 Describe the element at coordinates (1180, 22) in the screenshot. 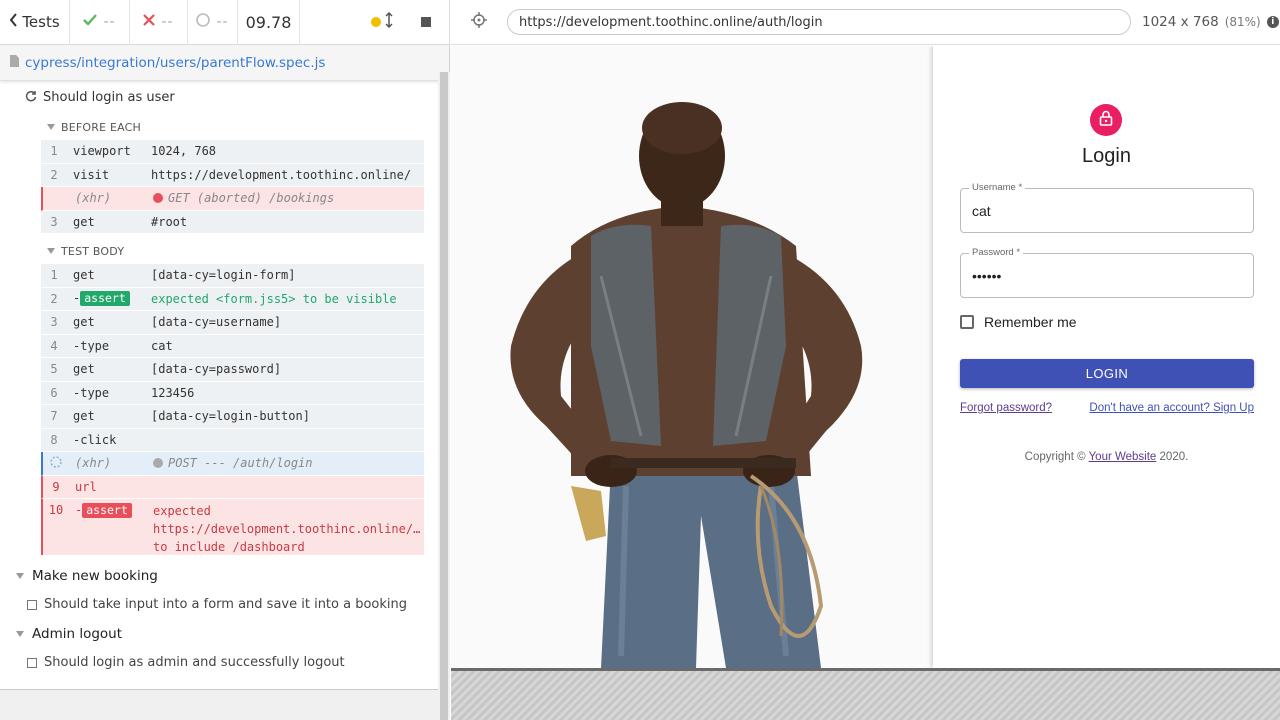

I see `viewport-size: 1024 x 768` at that location.